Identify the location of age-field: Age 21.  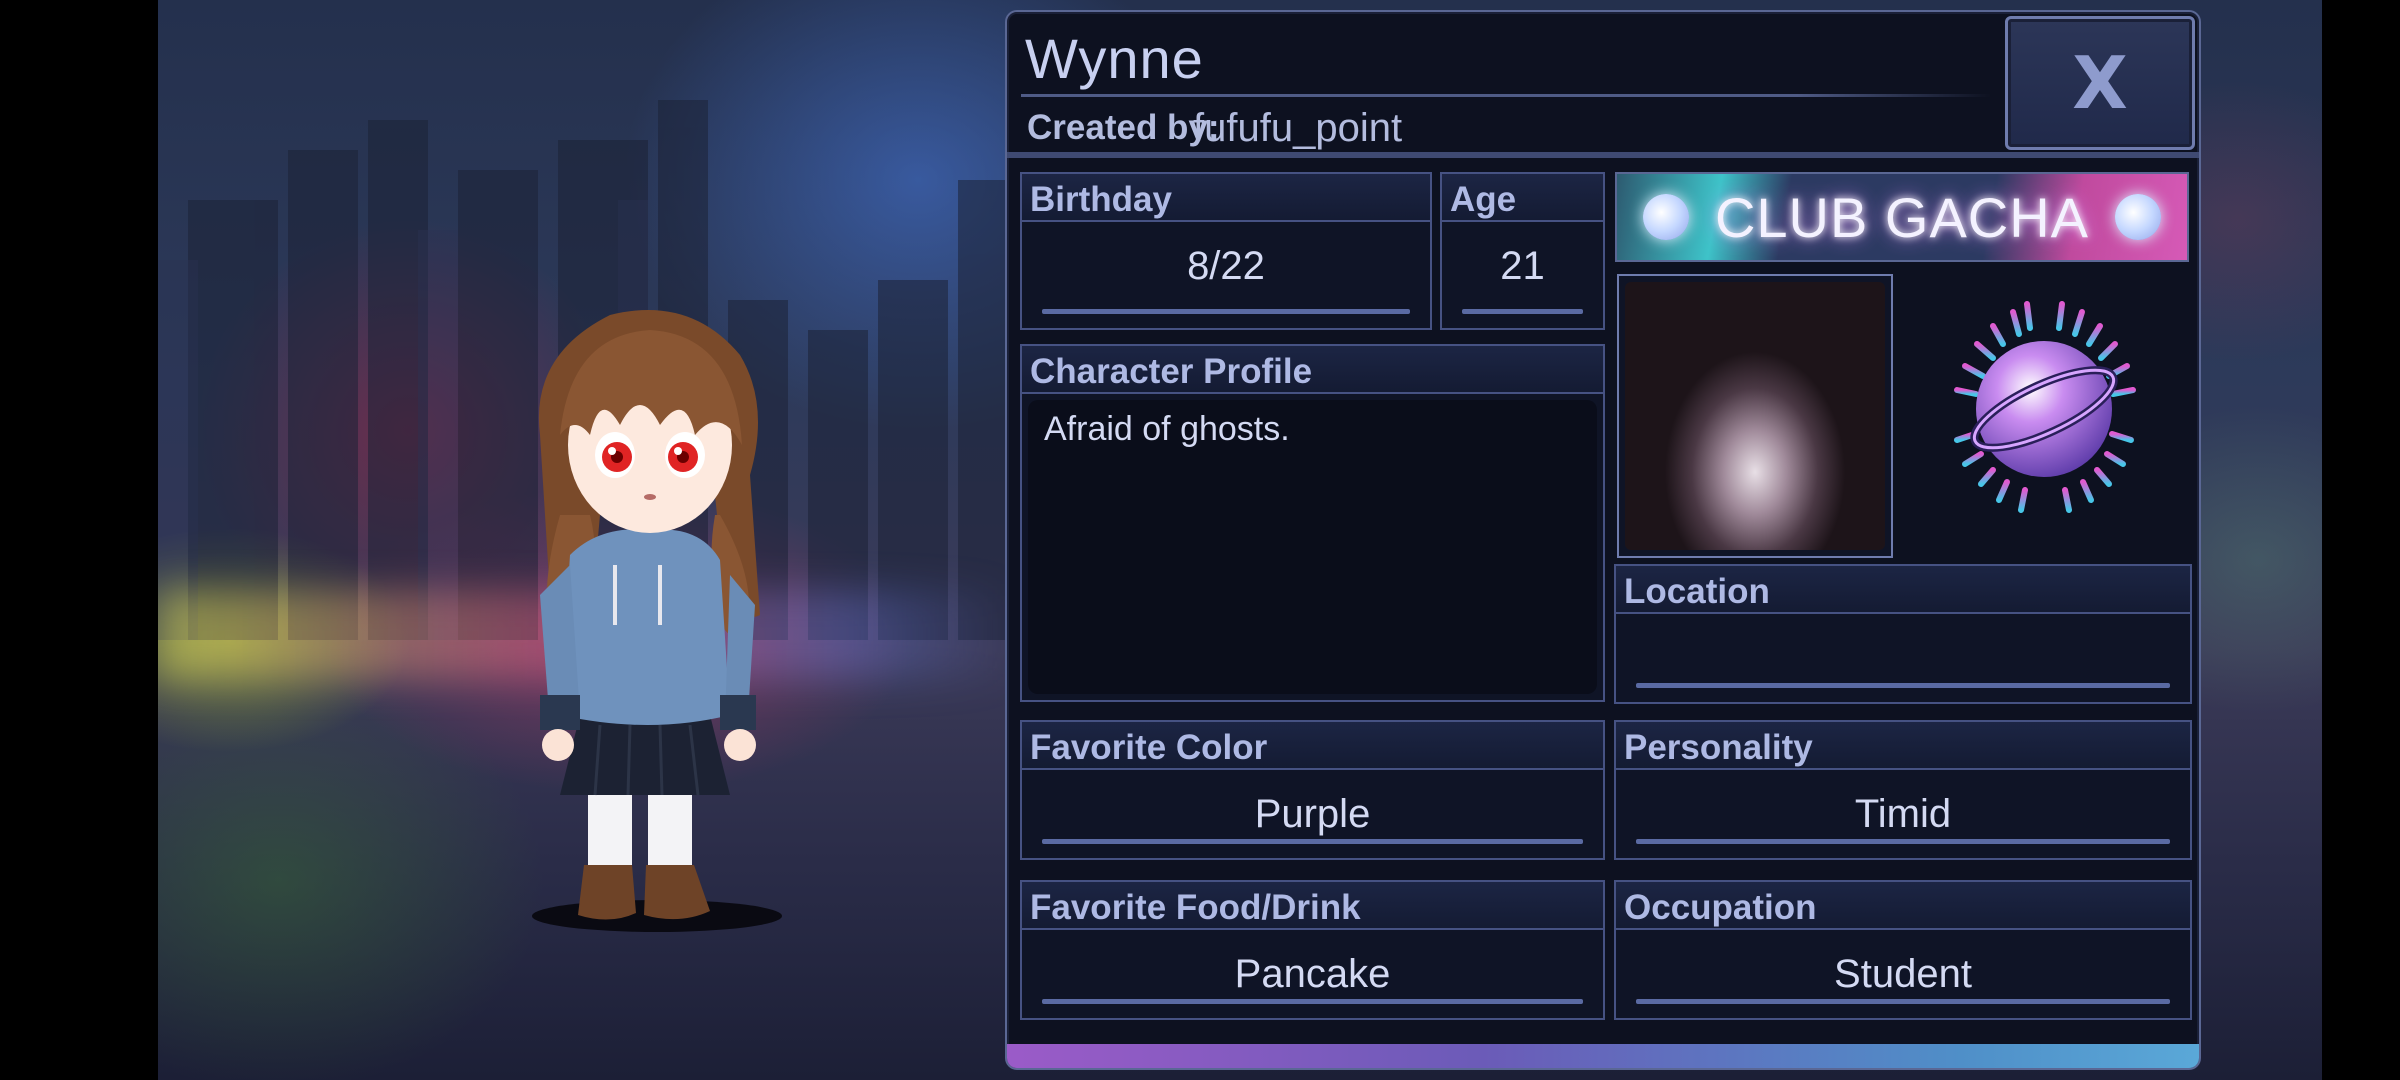
(1522, 251).